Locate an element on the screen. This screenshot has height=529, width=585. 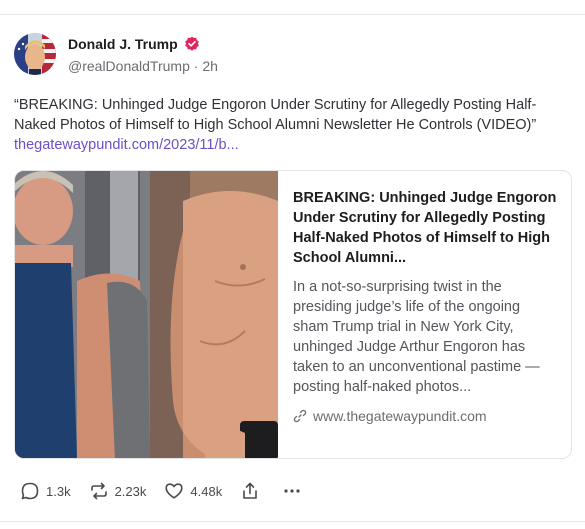
share-icon is located at coordinates (250, 490).